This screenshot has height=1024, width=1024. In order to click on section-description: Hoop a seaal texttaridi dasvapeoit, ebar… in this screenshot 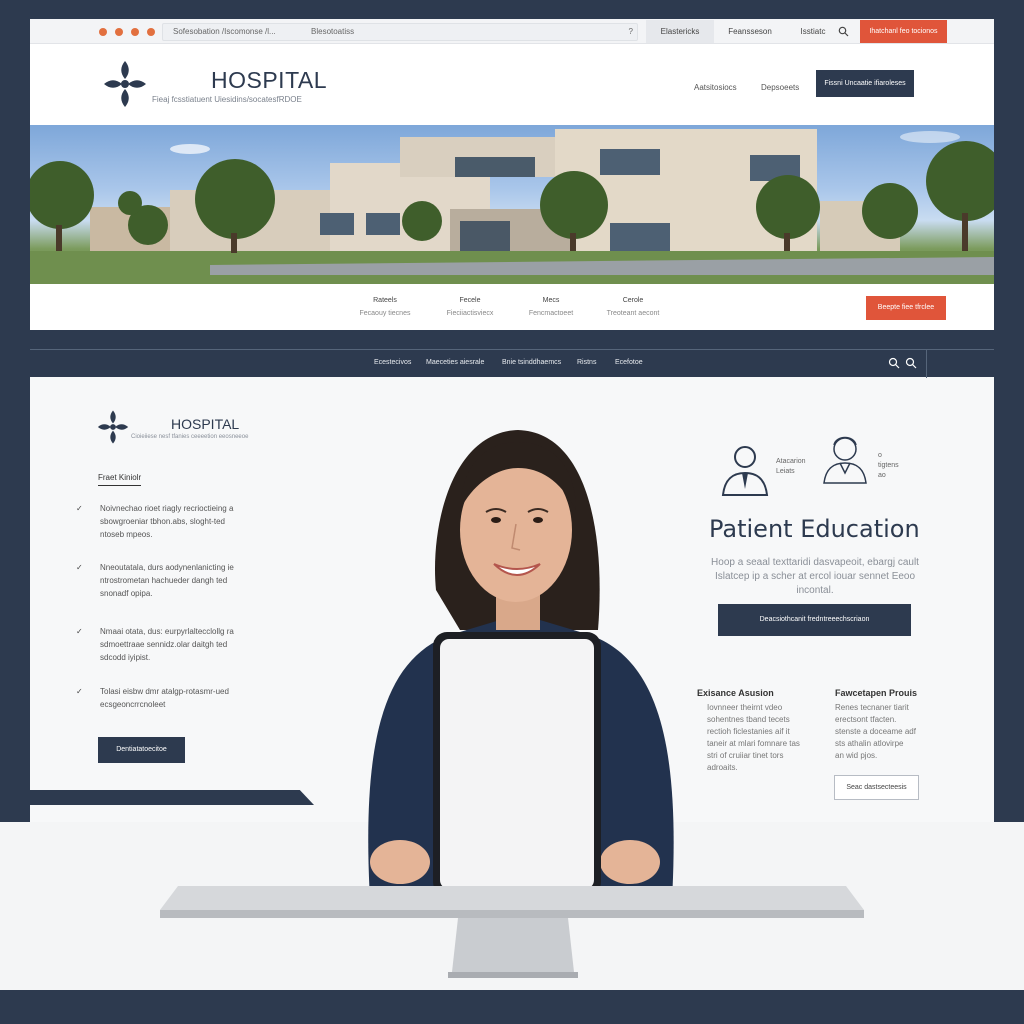, I will do `click(815, 576)`.